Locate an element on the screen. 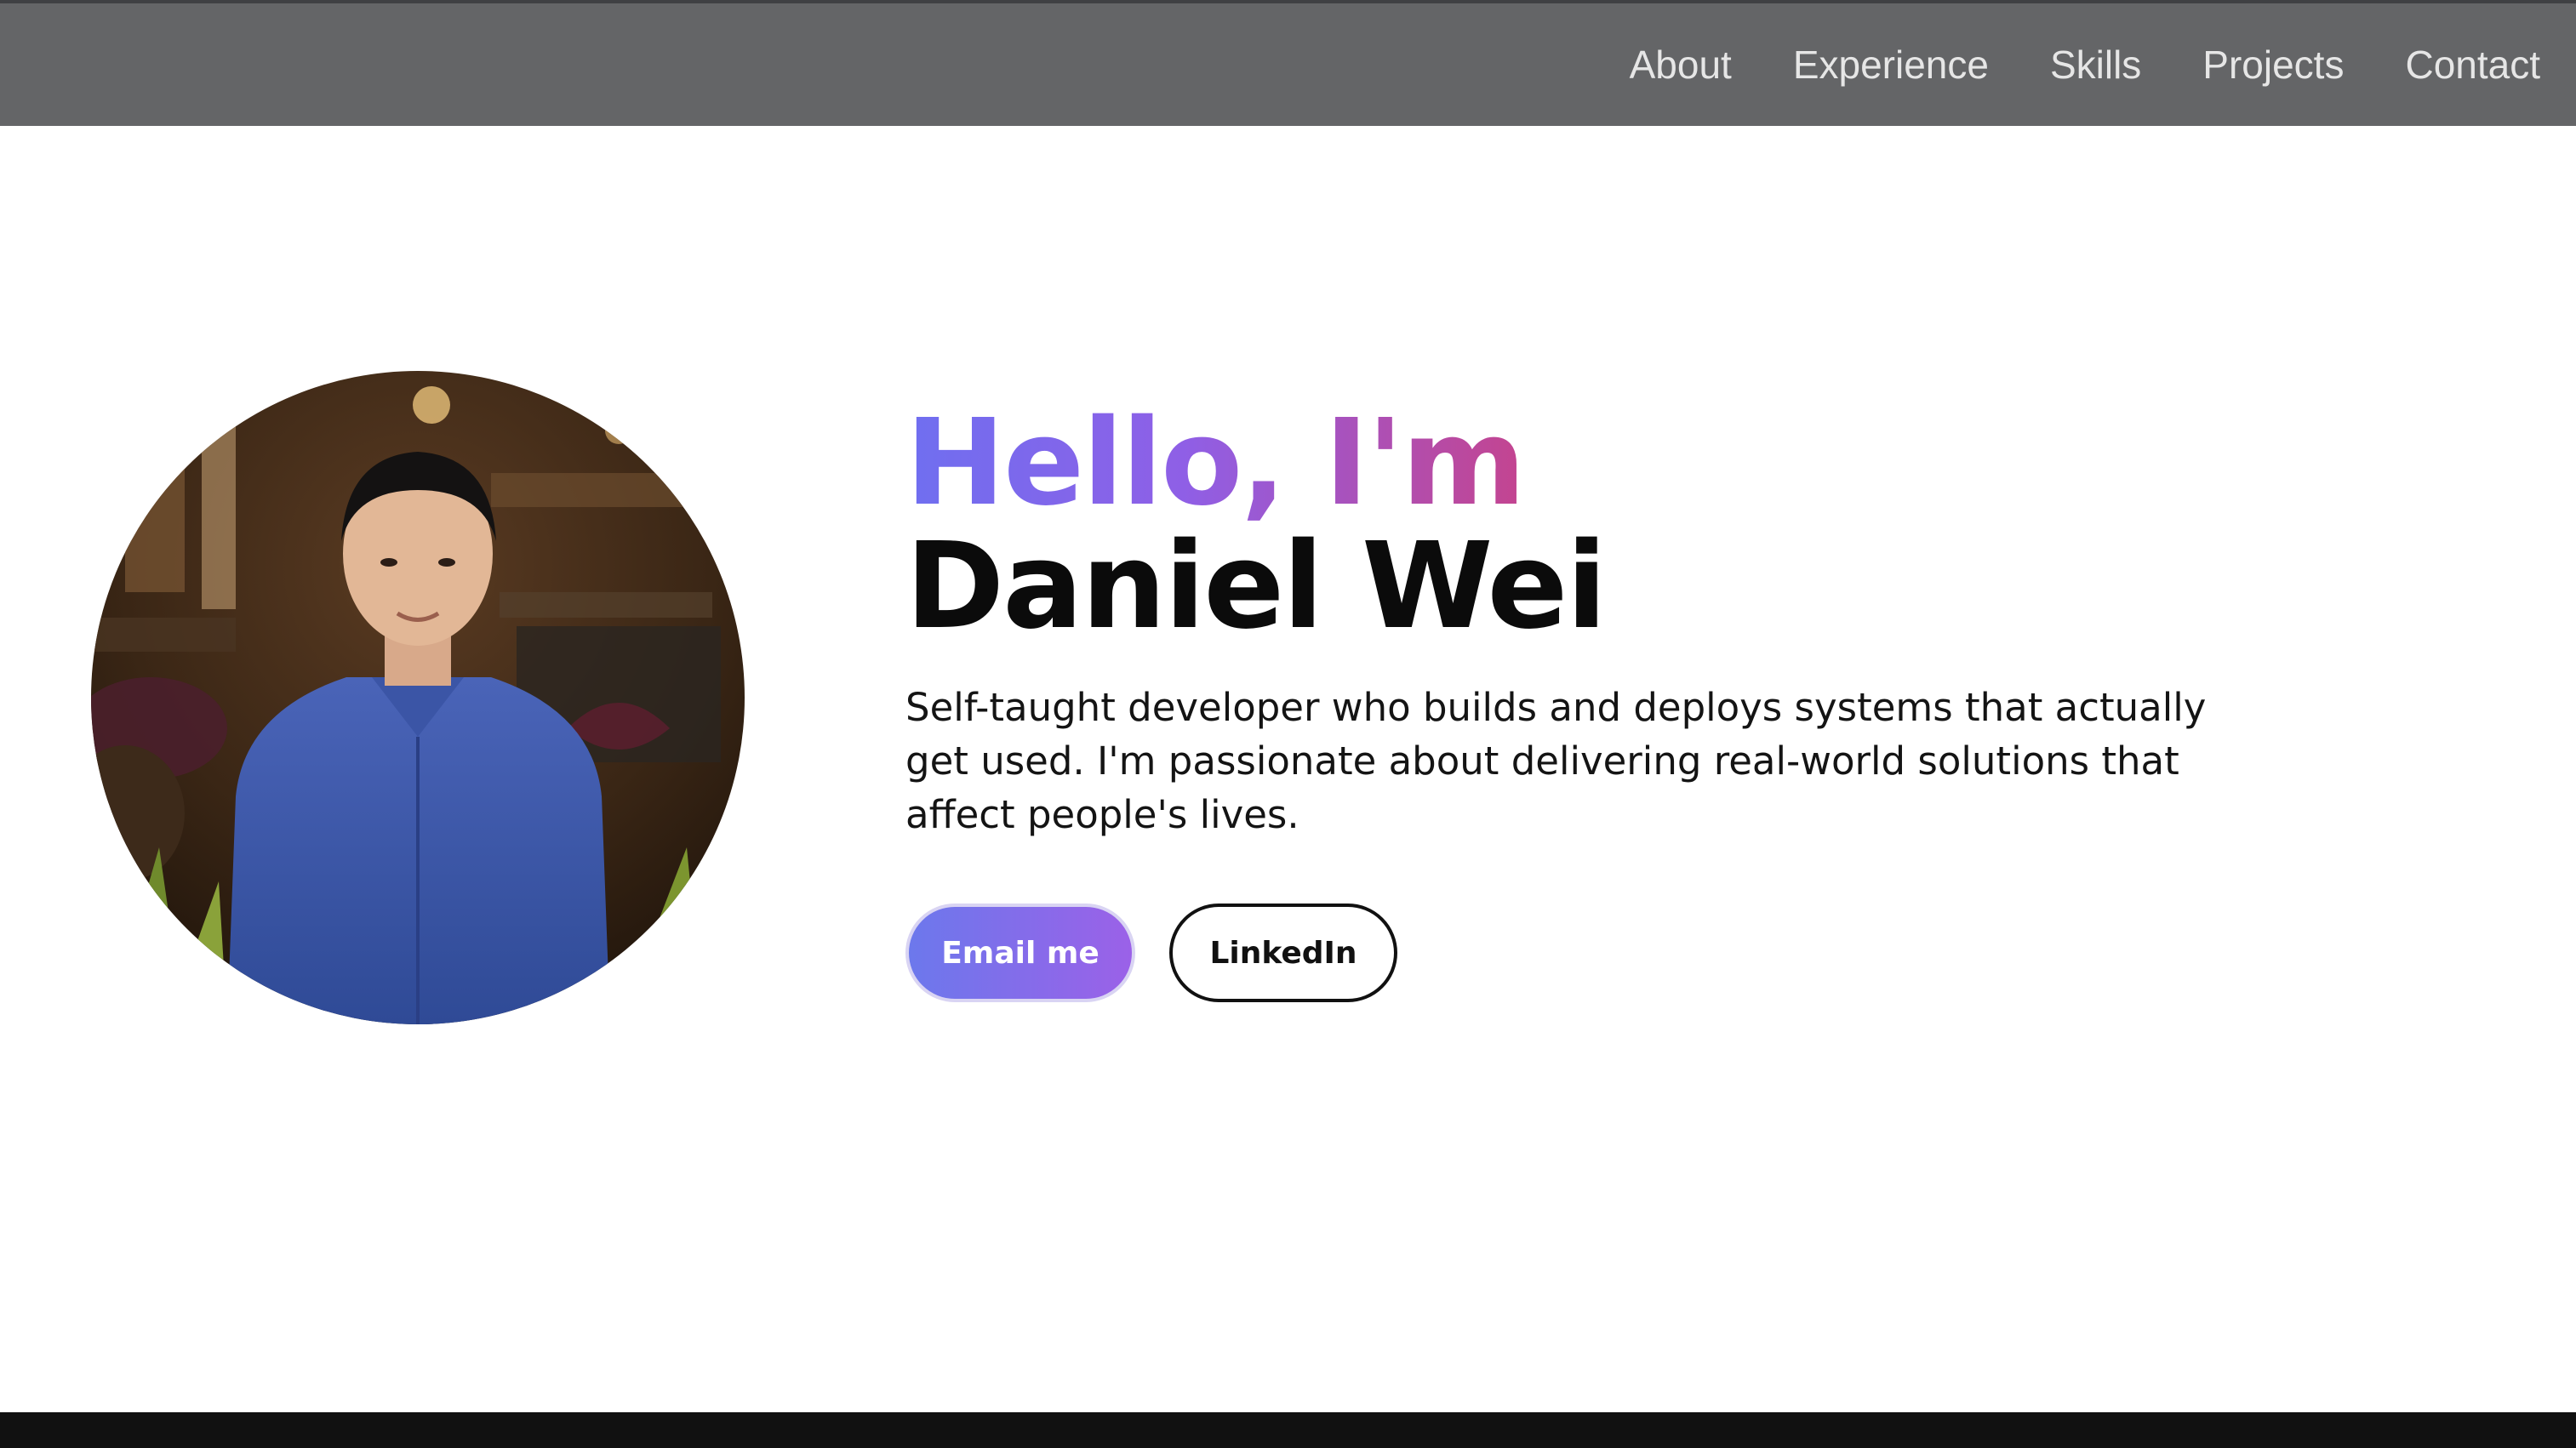 The image size is (2576, 1448). nav-links: About Experience Skills Projects Contact is located at coordinates (2085, 64).